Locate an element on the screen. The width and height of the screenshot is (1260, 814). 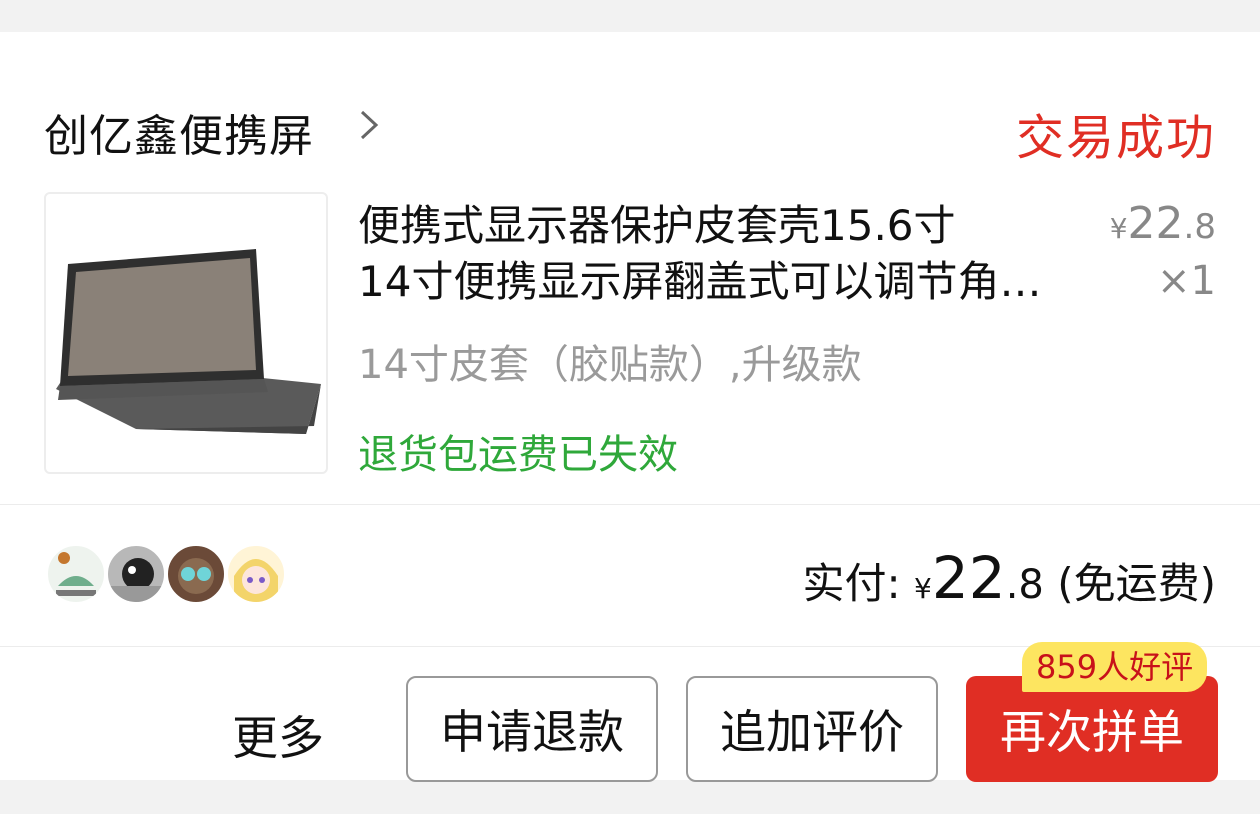
good-reviews-badge: 859人好评 is located at coordinates (1115, 667).